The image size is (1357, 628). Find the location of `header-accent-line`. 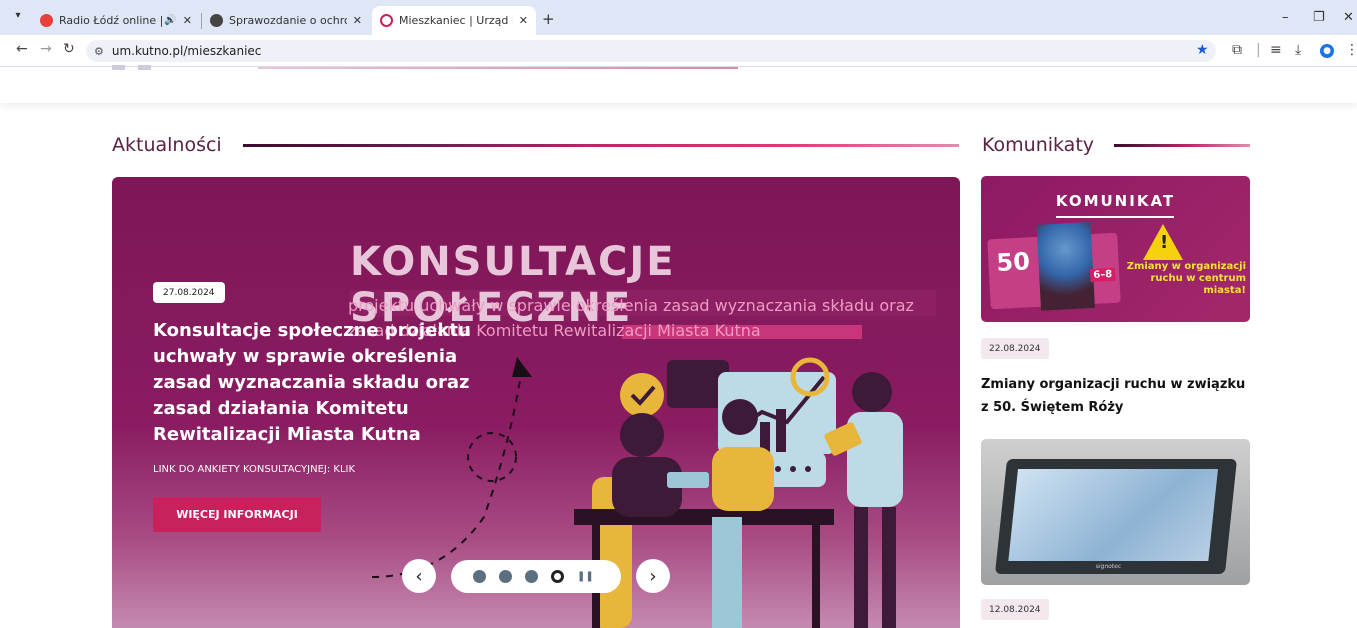

header-accent-line is located at coordinates (498, 68).